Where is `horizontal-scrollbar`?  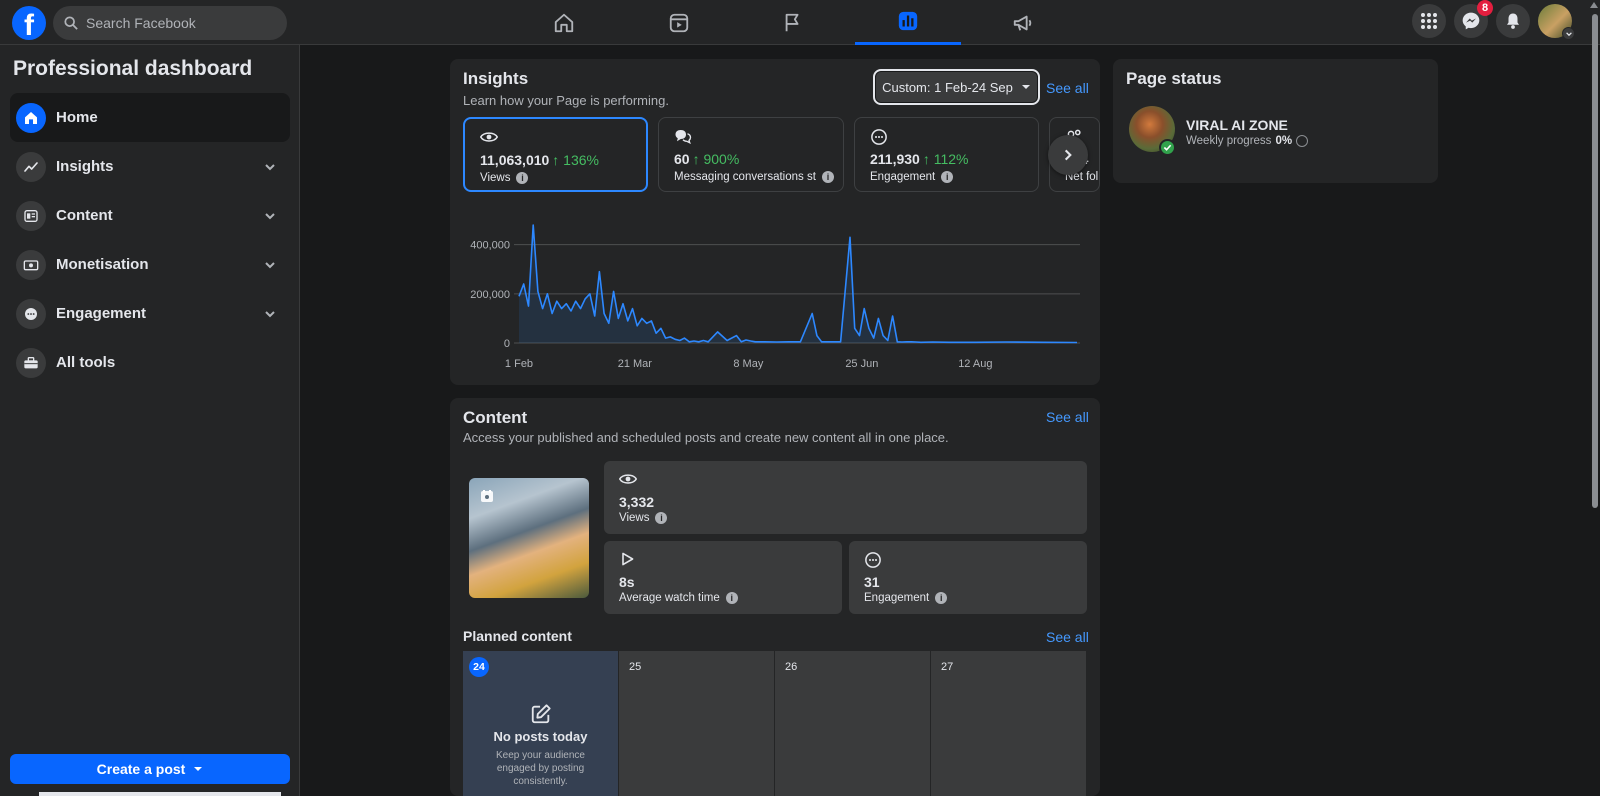 horizontal-scrollbar is located at coordinates (160, 794).